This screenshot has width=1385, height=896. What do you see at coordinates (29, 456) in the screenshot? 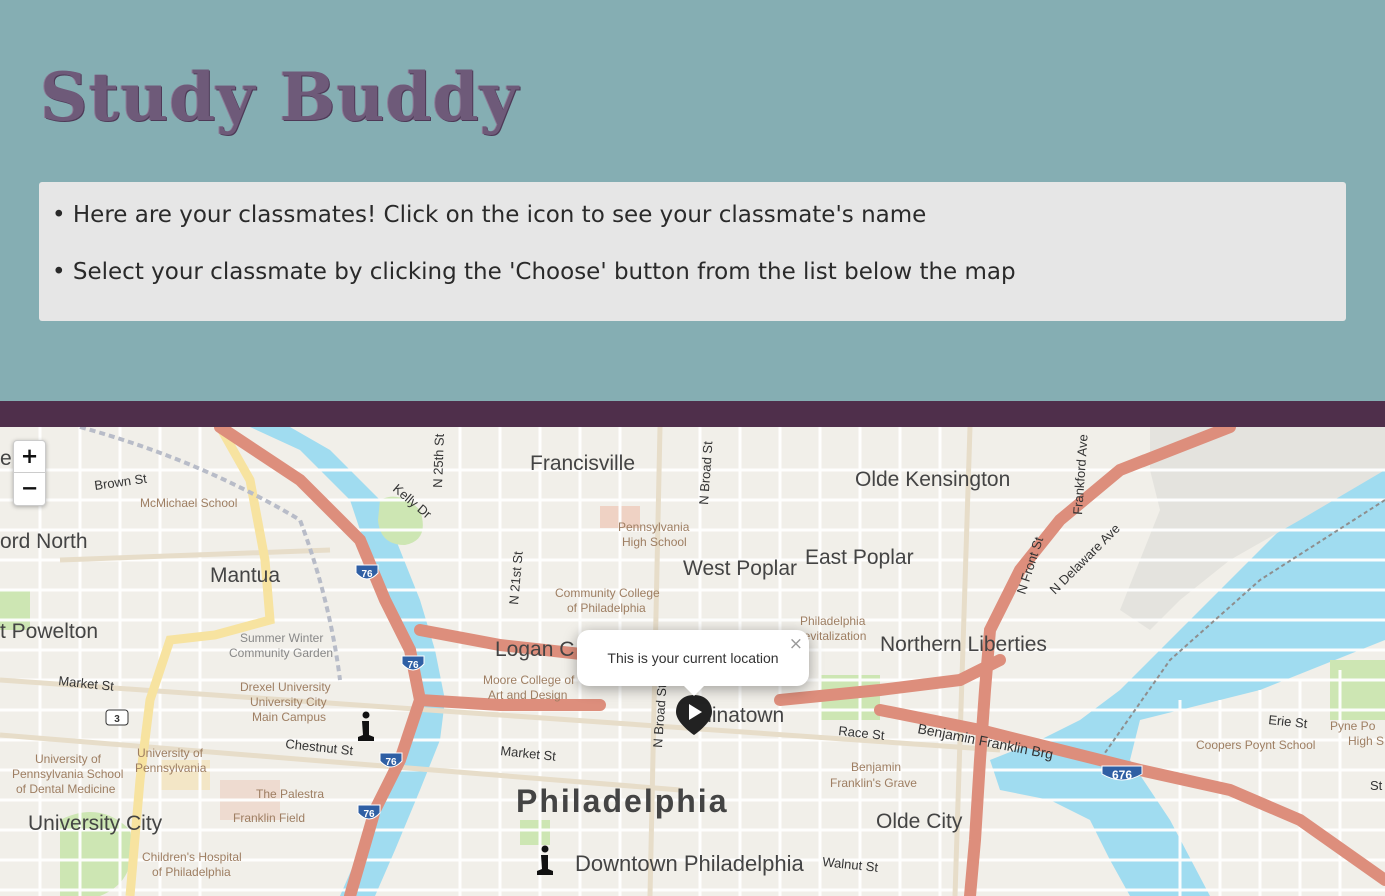
I see `zoom-in-button: +` at bounding box center [29, 456].